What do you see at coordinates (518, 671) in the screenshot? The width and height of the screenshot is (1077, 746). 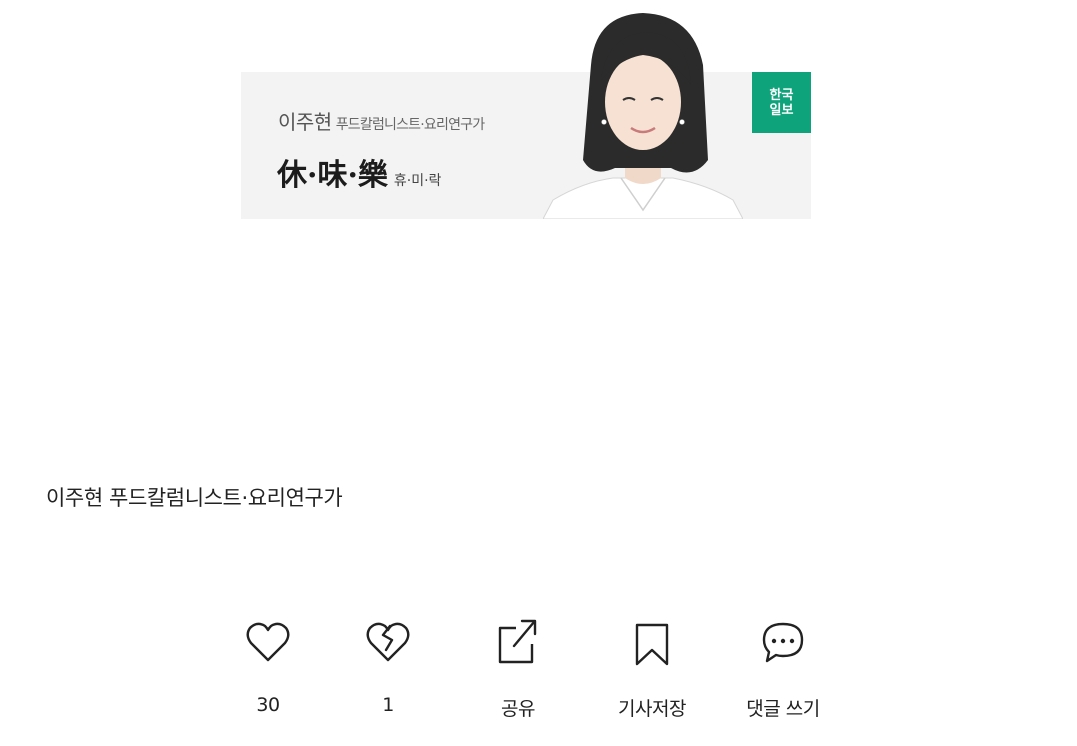 I see `share-button: 공유` at bounding box center [518, 671].